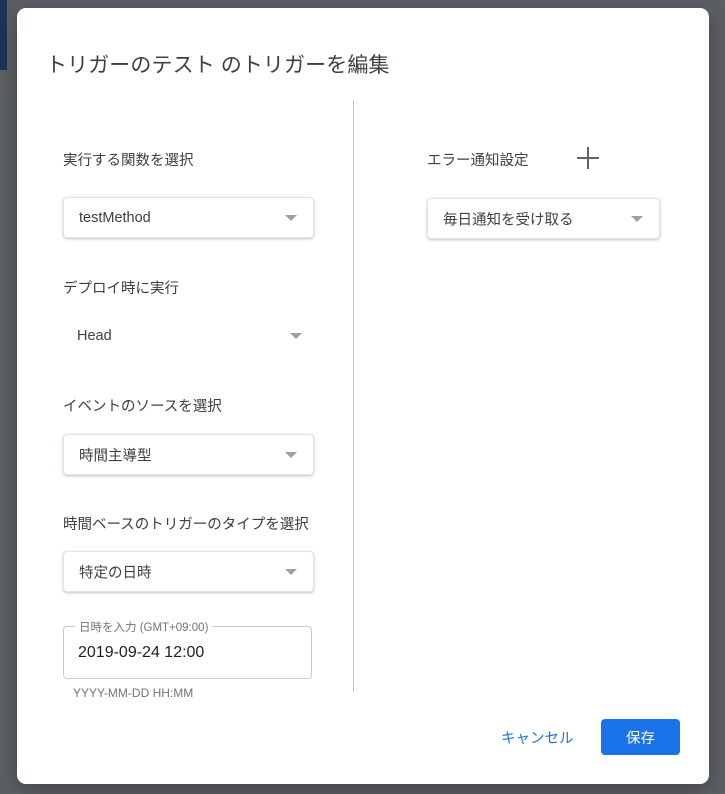  I want to click on datetime-input: 日時を入力 (GMT+09:00) 2019-09-24 12:00, so click(187, 649).